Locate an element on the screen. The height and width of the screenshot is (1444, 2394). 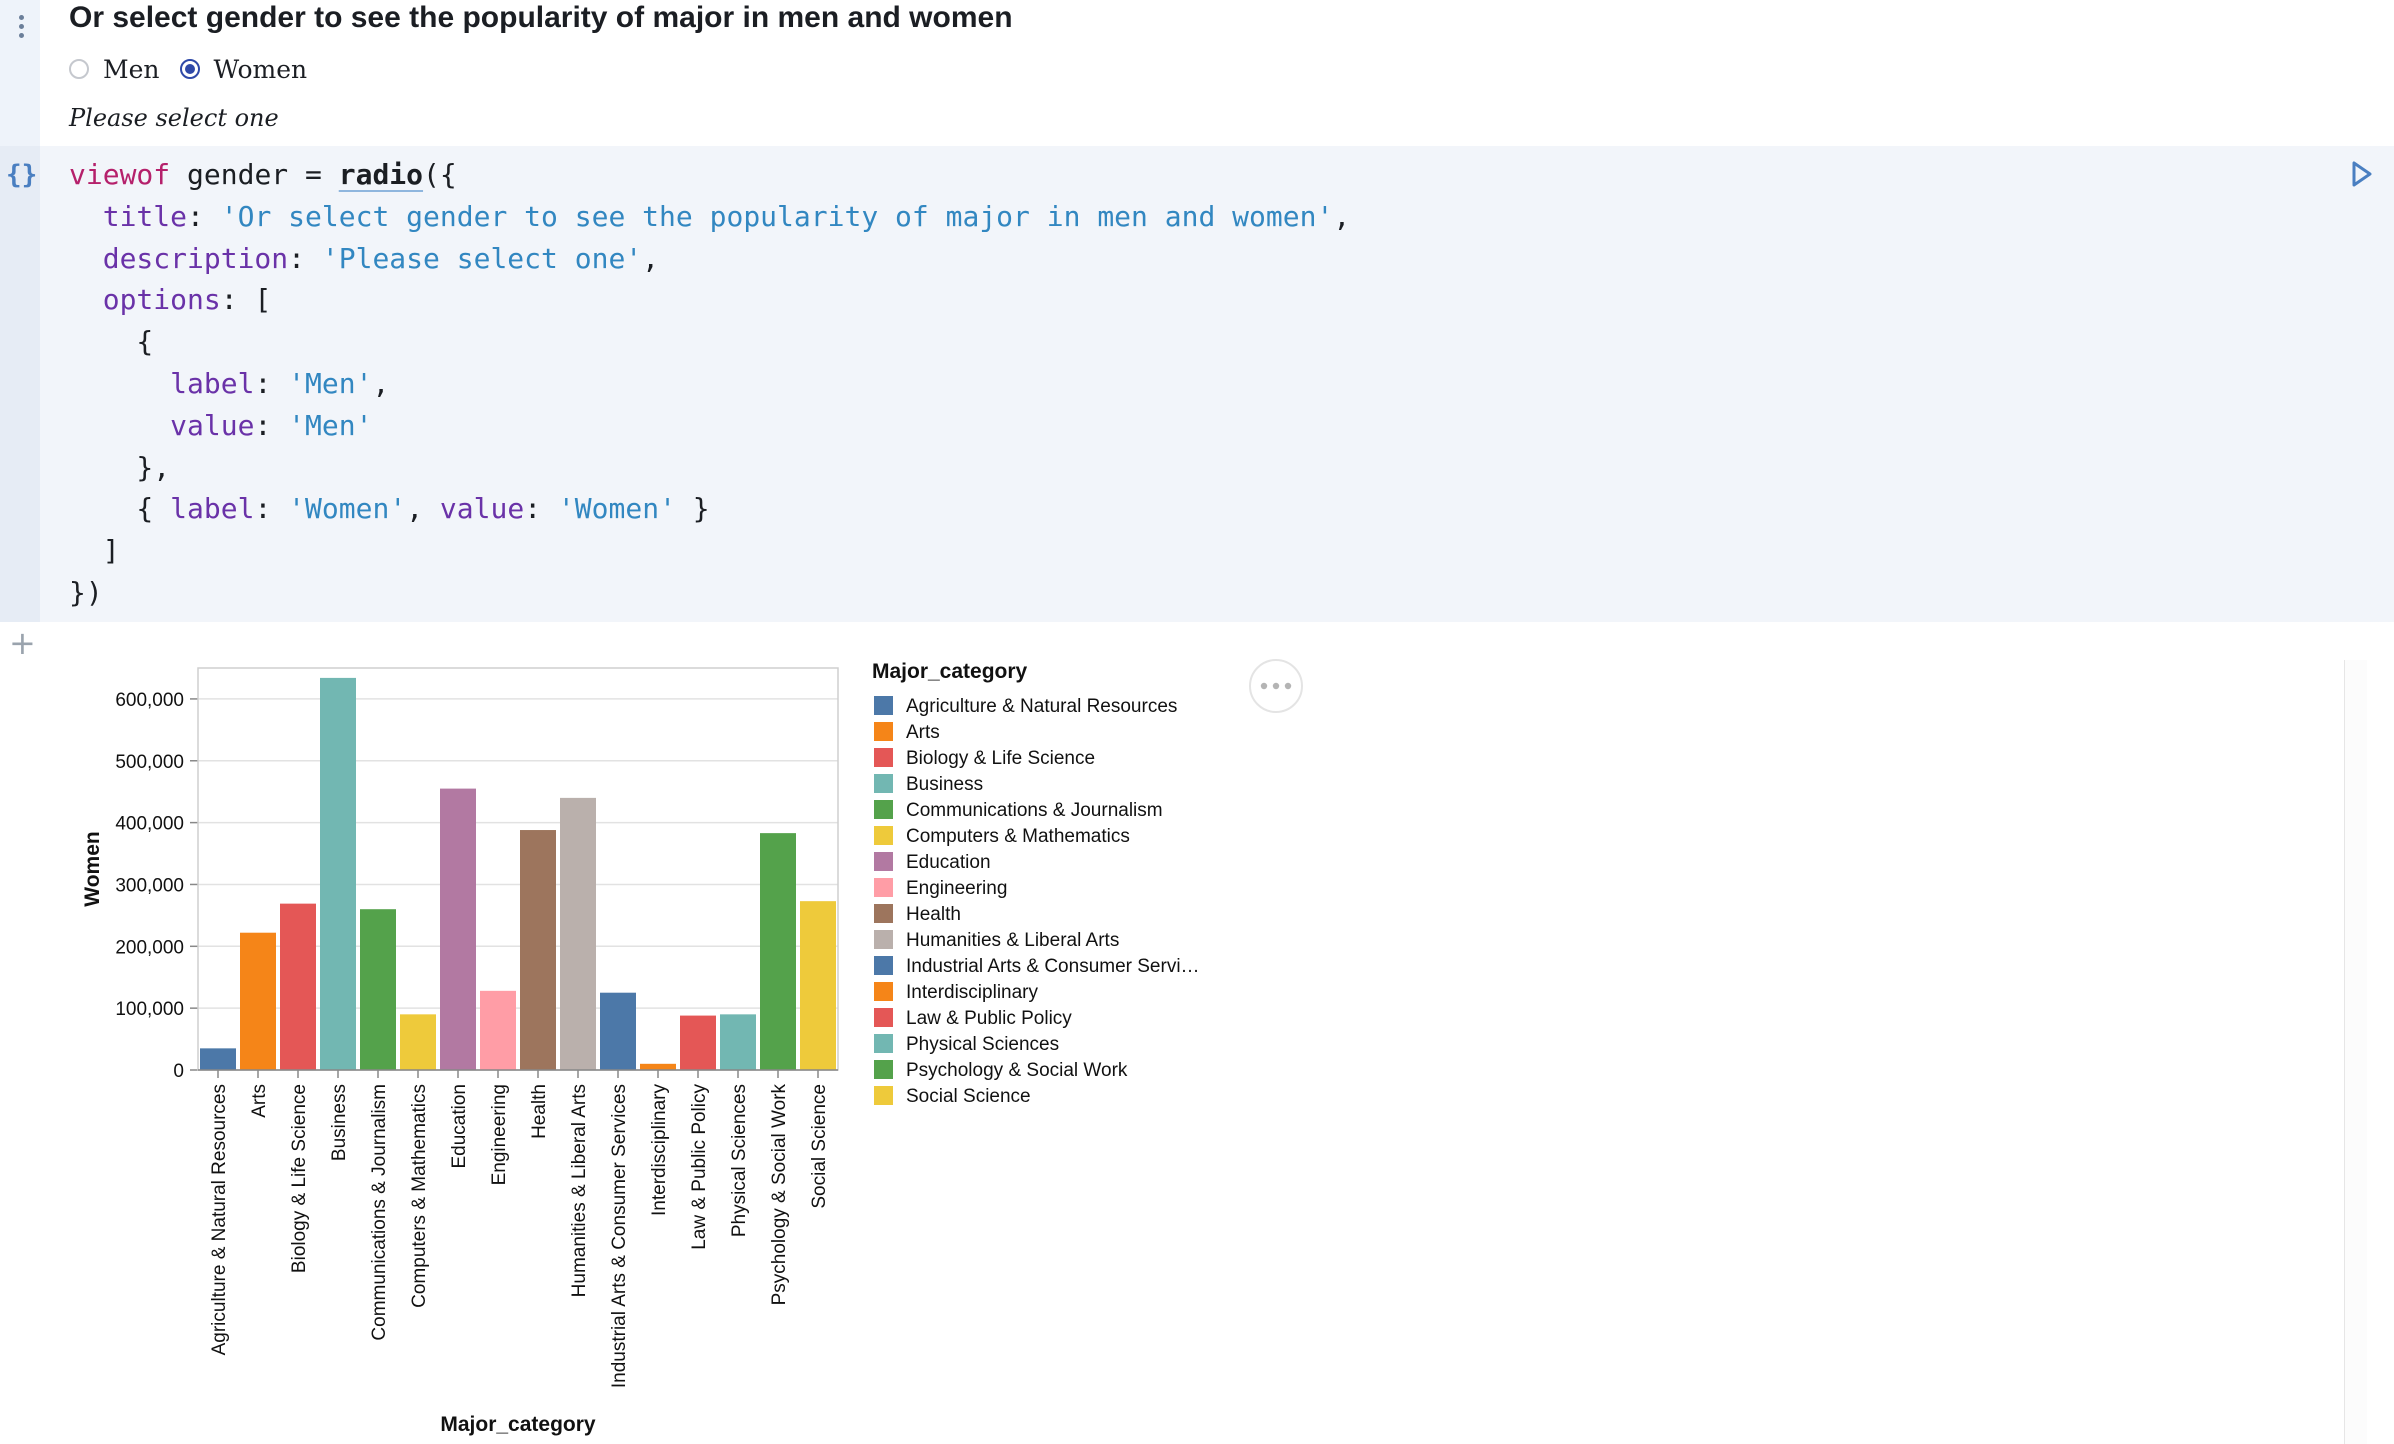
radio-option-women: Women is located at coordinates (243, 69).